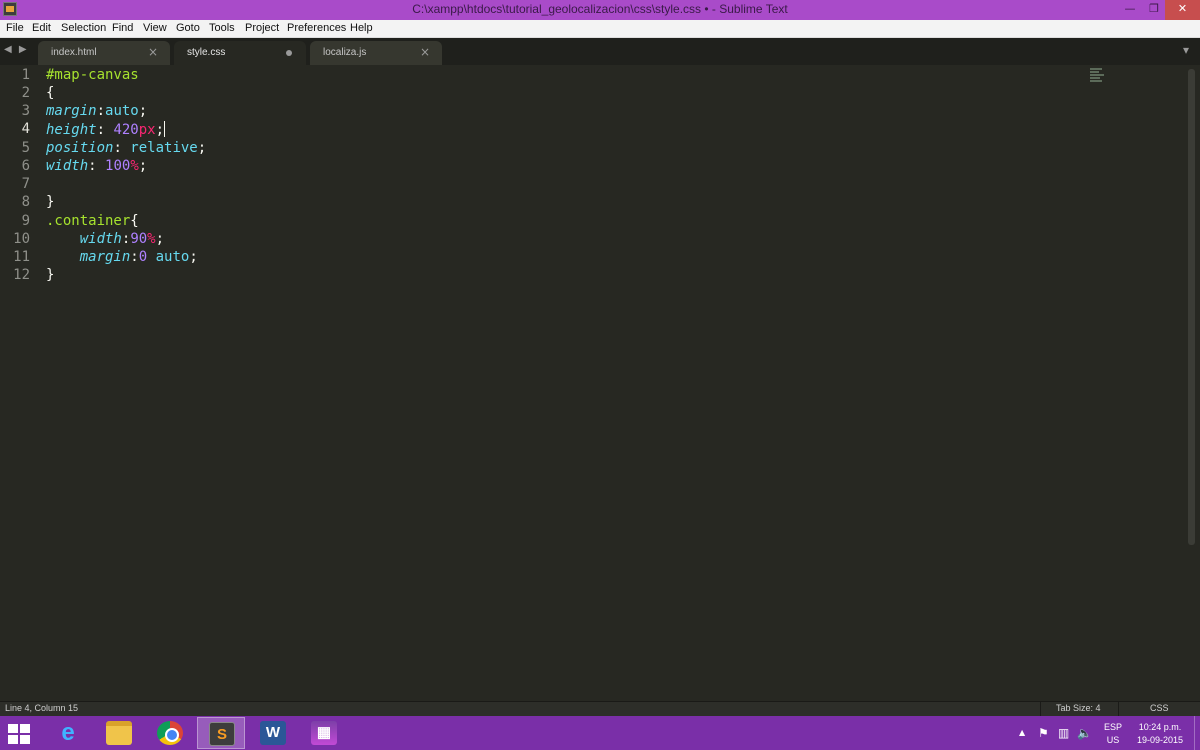 The width and height of the screenshot is (1200, 750). Describe the element at coordinates (83, 28) in the screenshot. I see `menu-selection: Selection` at that location.